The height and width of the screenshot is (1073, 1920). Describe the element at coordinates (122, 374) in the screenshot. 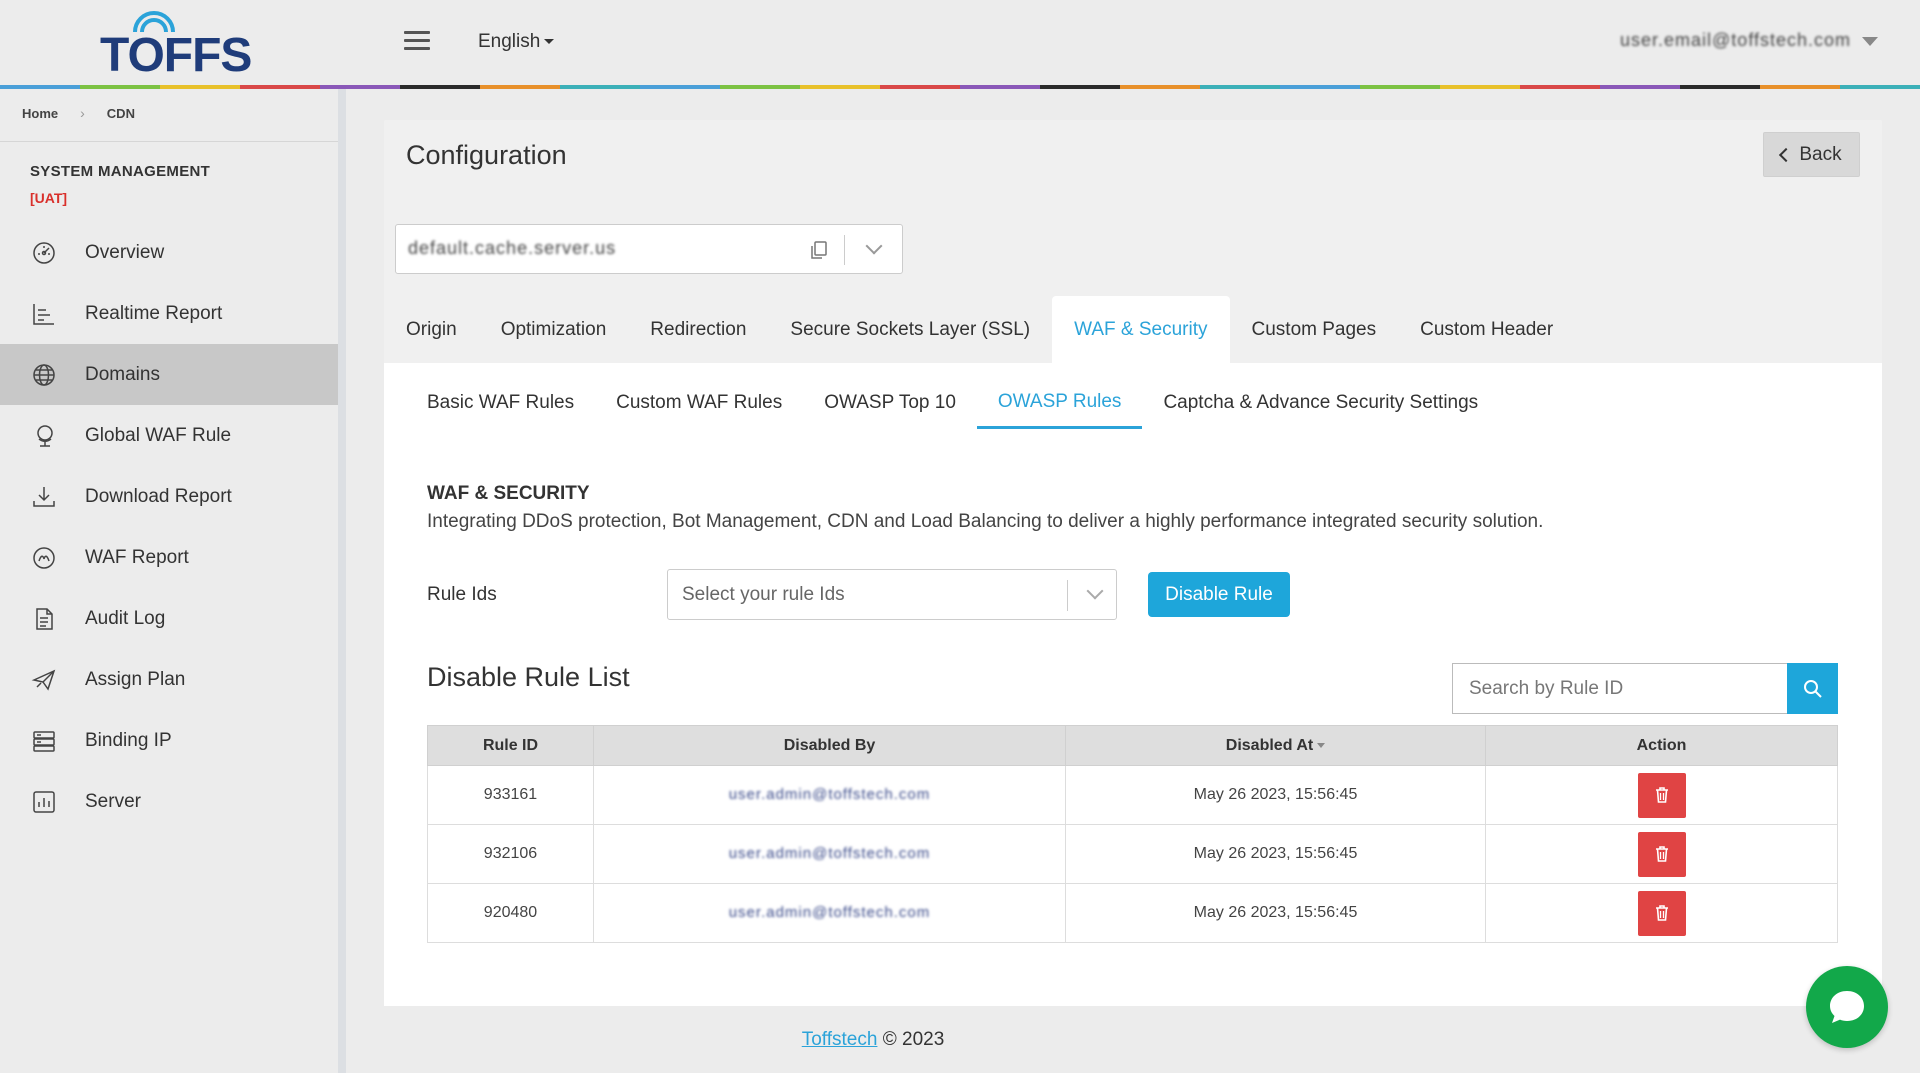

I see `sidebar-item-label: Domains` at that location.